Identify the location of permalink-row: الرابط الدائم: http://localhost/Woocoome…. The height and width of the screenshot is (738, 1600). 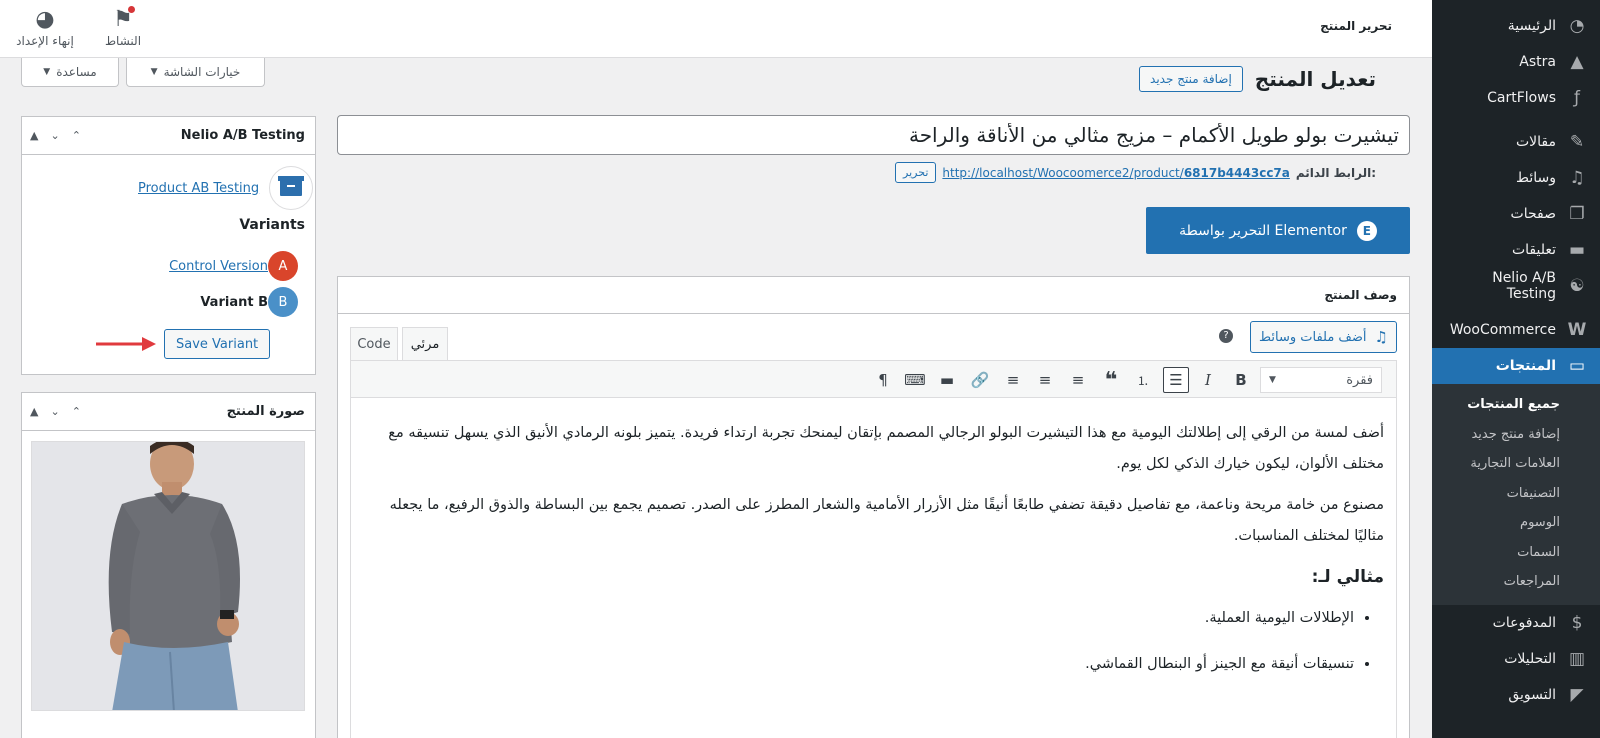
(1135, 172).